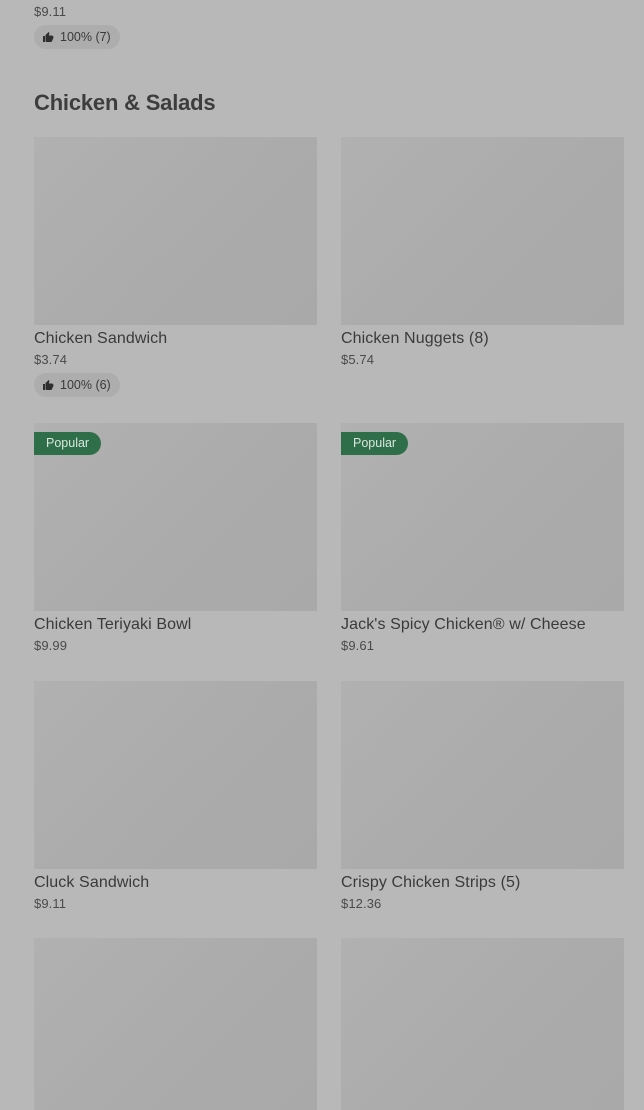 The height and width of the screenshot is (1110, 644). Describe the element at coordinates (358, 645) in the screenshot. I see `item-price: $9.61` at that location.